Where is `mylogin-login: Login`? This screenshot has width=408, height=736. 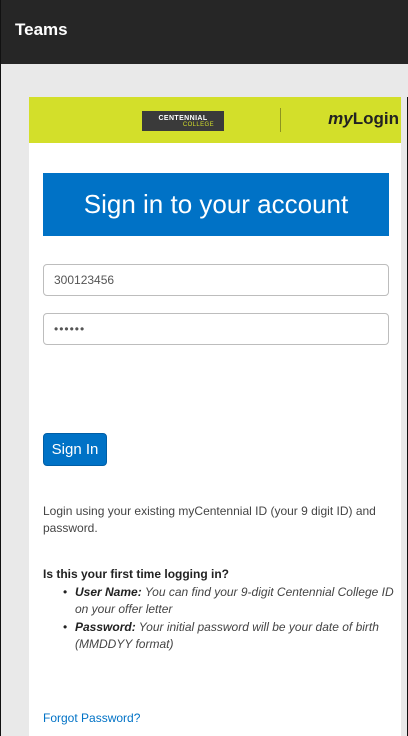 mylogin-login: Login is located at coordinates (375, 118).